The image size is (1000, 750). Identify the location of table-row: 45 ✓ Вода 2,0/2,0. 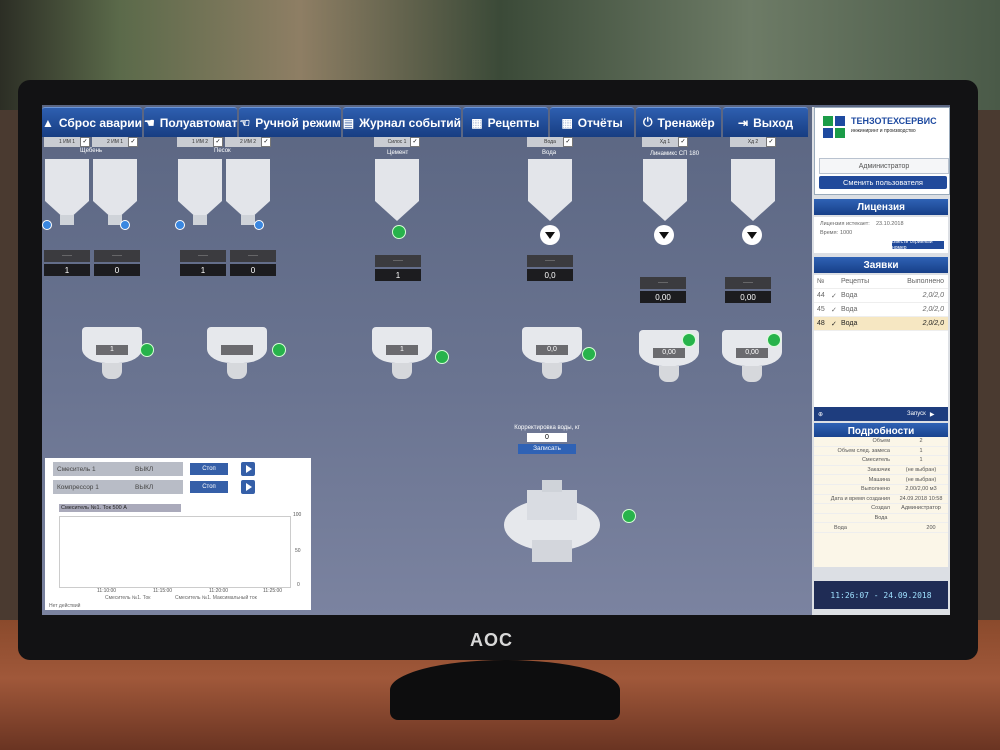
(881, 310).